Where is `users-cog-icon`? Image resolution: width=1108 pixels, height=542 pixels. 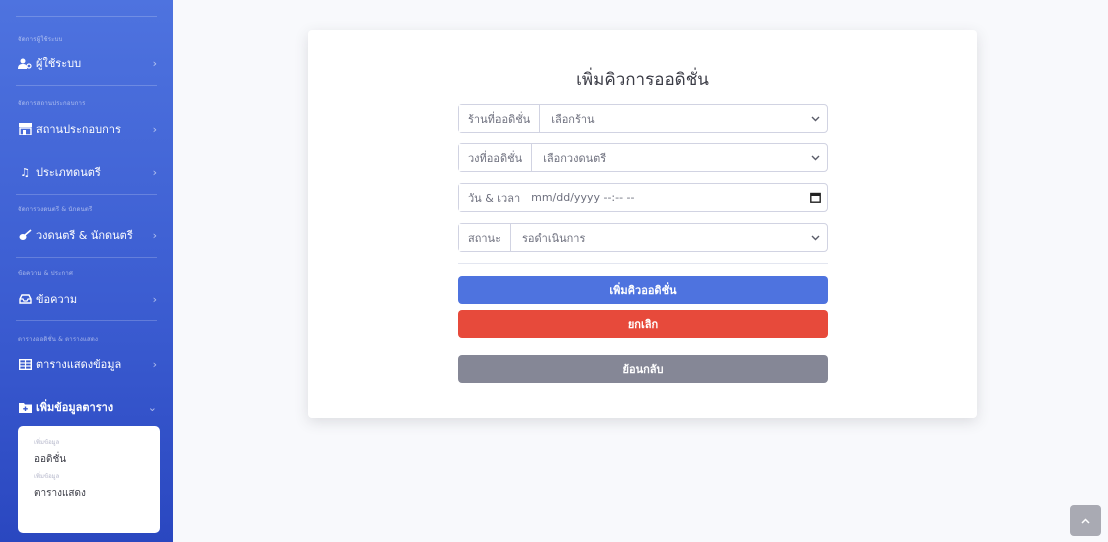
users-cog-icon is located at coordinates (25, 63).